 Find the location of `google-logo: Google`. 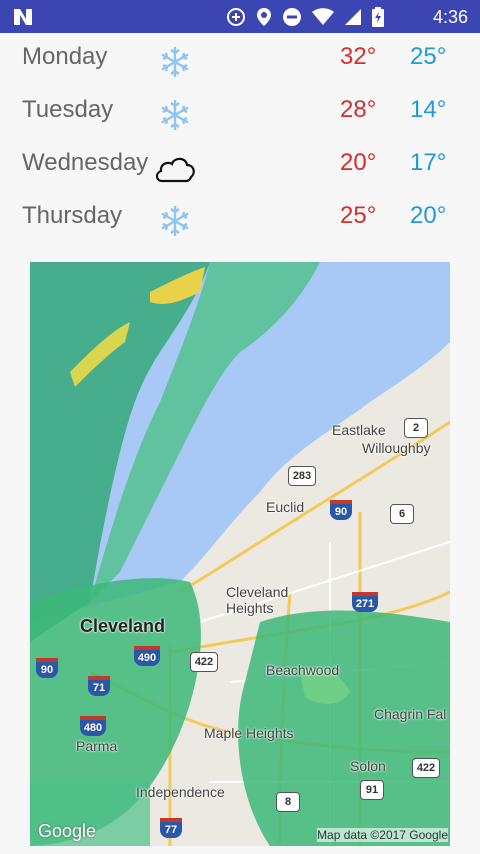

google-logo: Google is located at coordinates (67, 831).